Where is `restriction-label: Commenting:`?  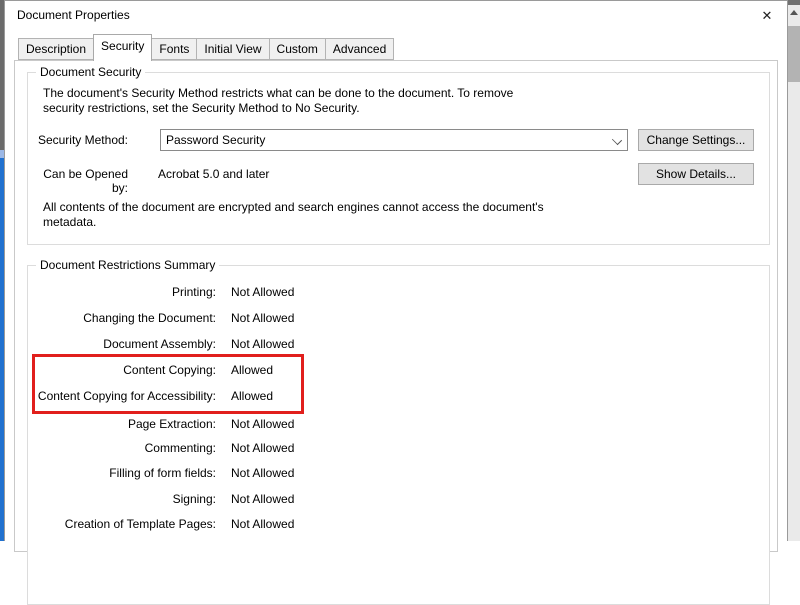 restriction-label: Commenting: is located at coordinates (180, 448).